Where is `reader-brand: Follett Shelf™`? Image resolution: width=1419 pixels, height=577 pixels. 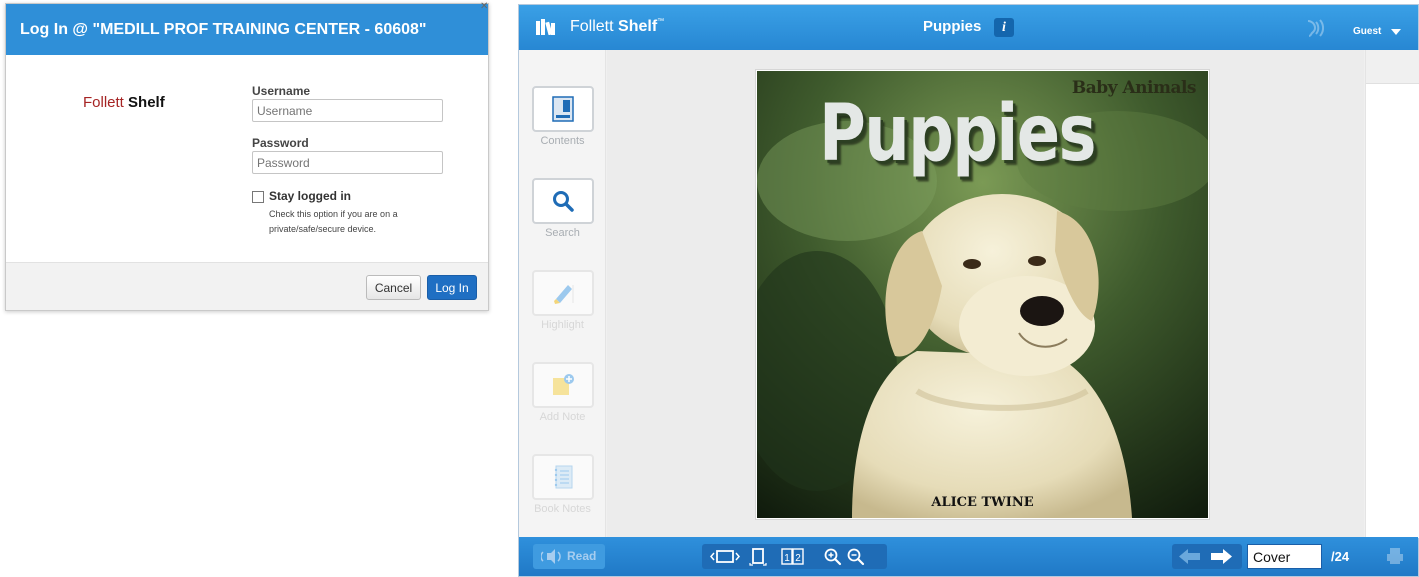
reader-brand: Follett Shelf™ is located at coordinates (617, 27).